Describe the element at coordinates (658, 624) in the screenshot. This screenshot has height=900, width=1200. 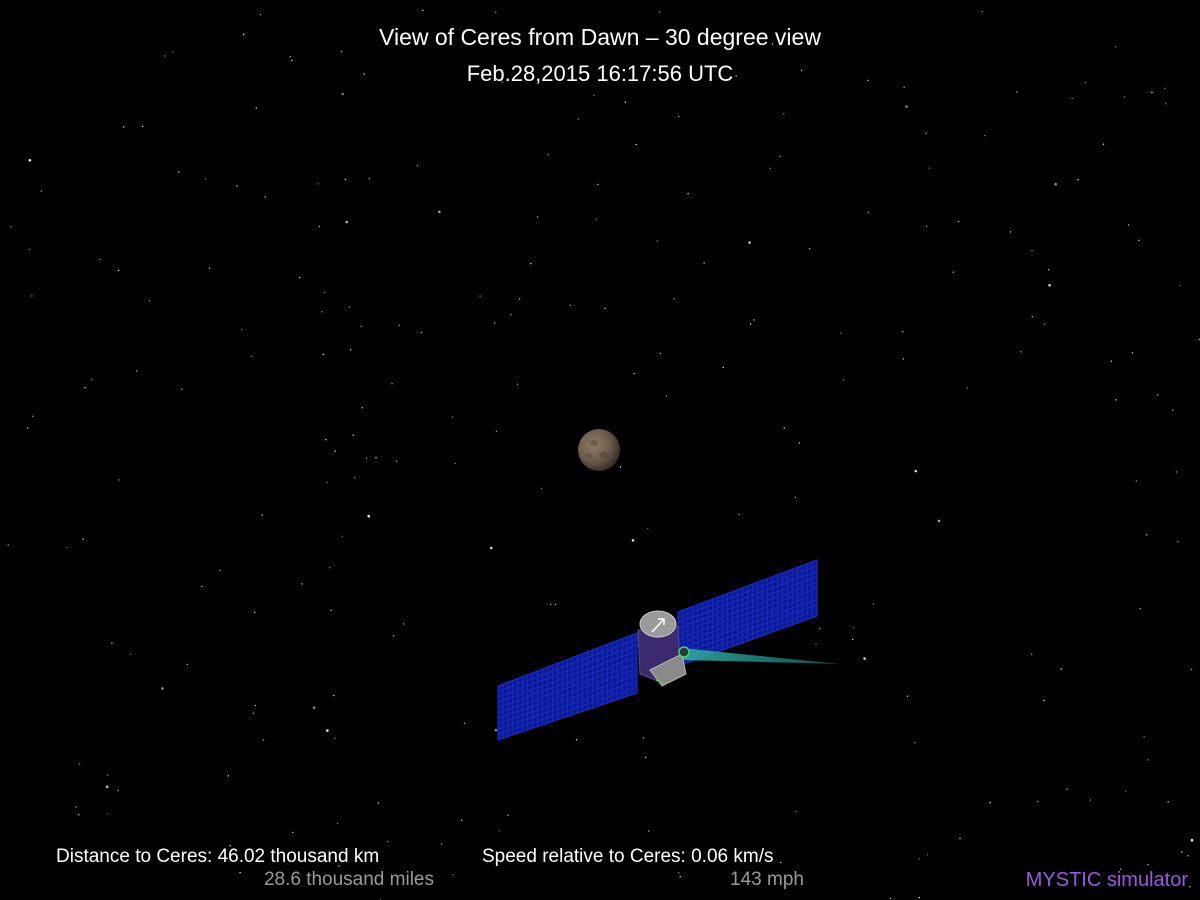
I see `high-gain-antenna` at that location.